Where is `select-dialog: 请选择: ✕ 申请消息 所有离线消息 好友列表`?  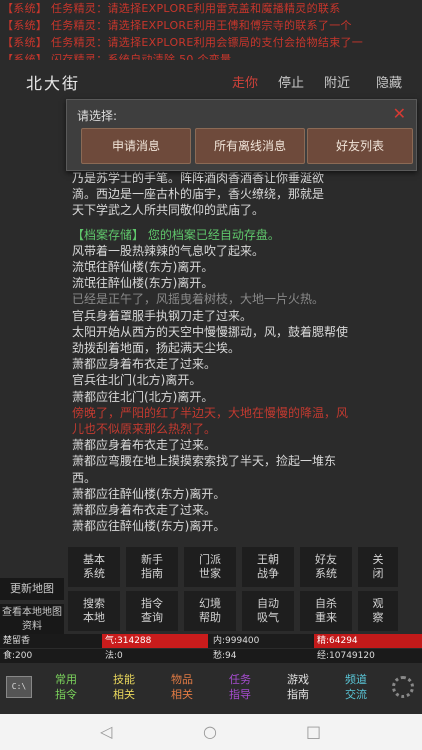
select-dialog: 请选择: ✕ 申请消息 所有离线消息 好友列表 is located at coordinates (241, 135).